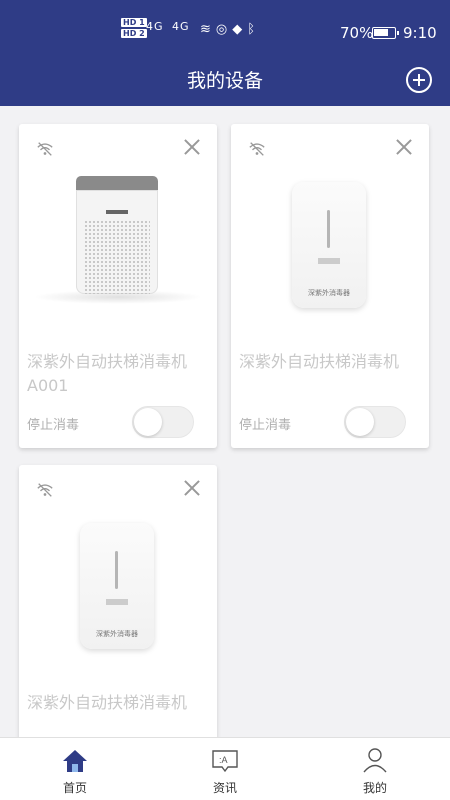 This screenshot has height=800, width=450. I want to click on status-icons: ≋ ◎ ◆ ᛒ, so click(227, 29).